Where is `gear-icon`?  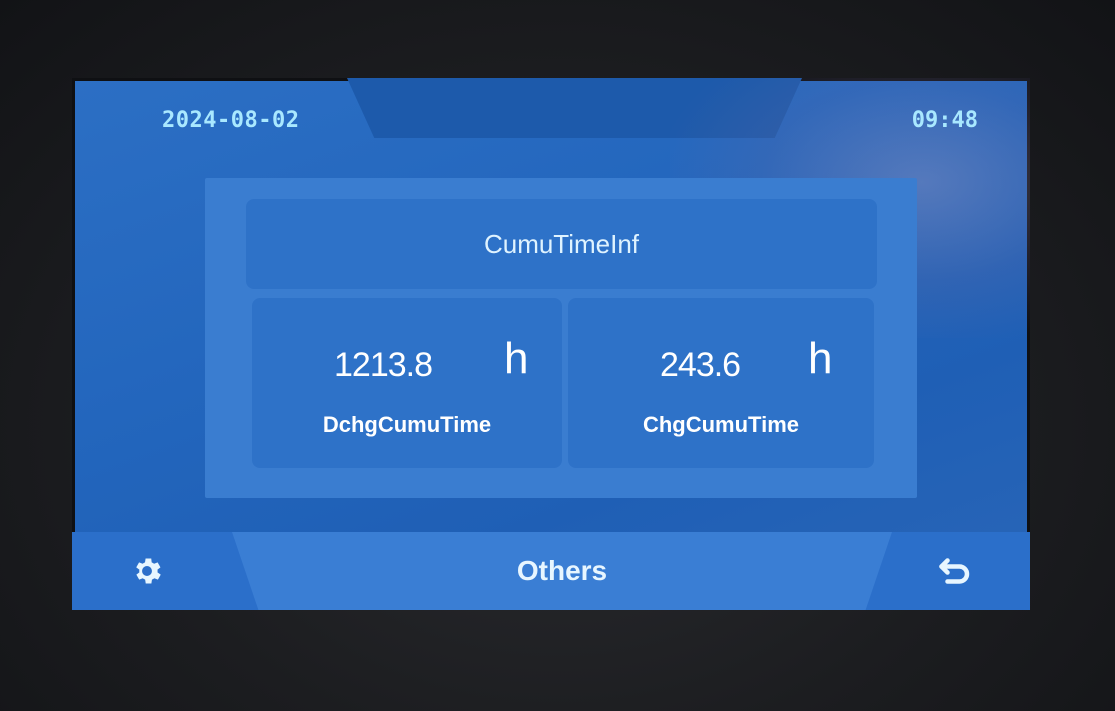 gear-icon is located at coordinates (148, 571).